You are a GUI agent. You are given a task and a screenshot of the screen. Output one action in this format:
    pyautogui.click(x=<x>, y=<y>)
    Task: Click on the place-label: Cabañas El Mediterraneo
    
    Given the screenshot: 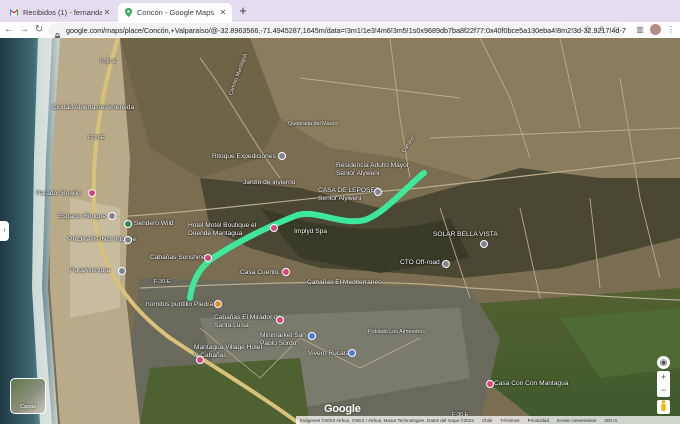 What is the action you would take?
    pyautogui.click(x=344, y=283)
    